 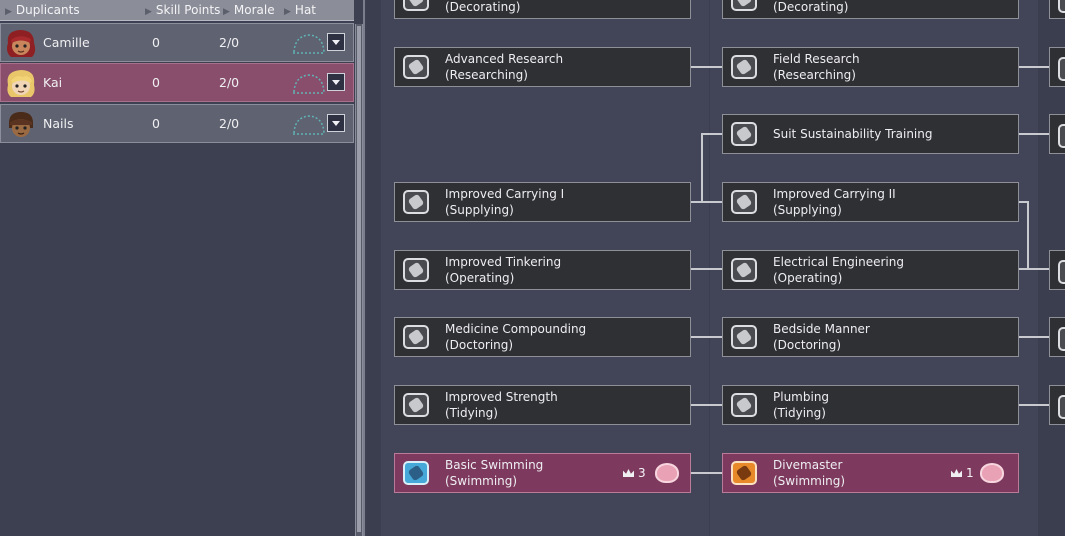 What do you see at coordinates (821, 329) in the screenshot?
I see `skill-name: Bedside Manner` at bounding box center [821, 329].